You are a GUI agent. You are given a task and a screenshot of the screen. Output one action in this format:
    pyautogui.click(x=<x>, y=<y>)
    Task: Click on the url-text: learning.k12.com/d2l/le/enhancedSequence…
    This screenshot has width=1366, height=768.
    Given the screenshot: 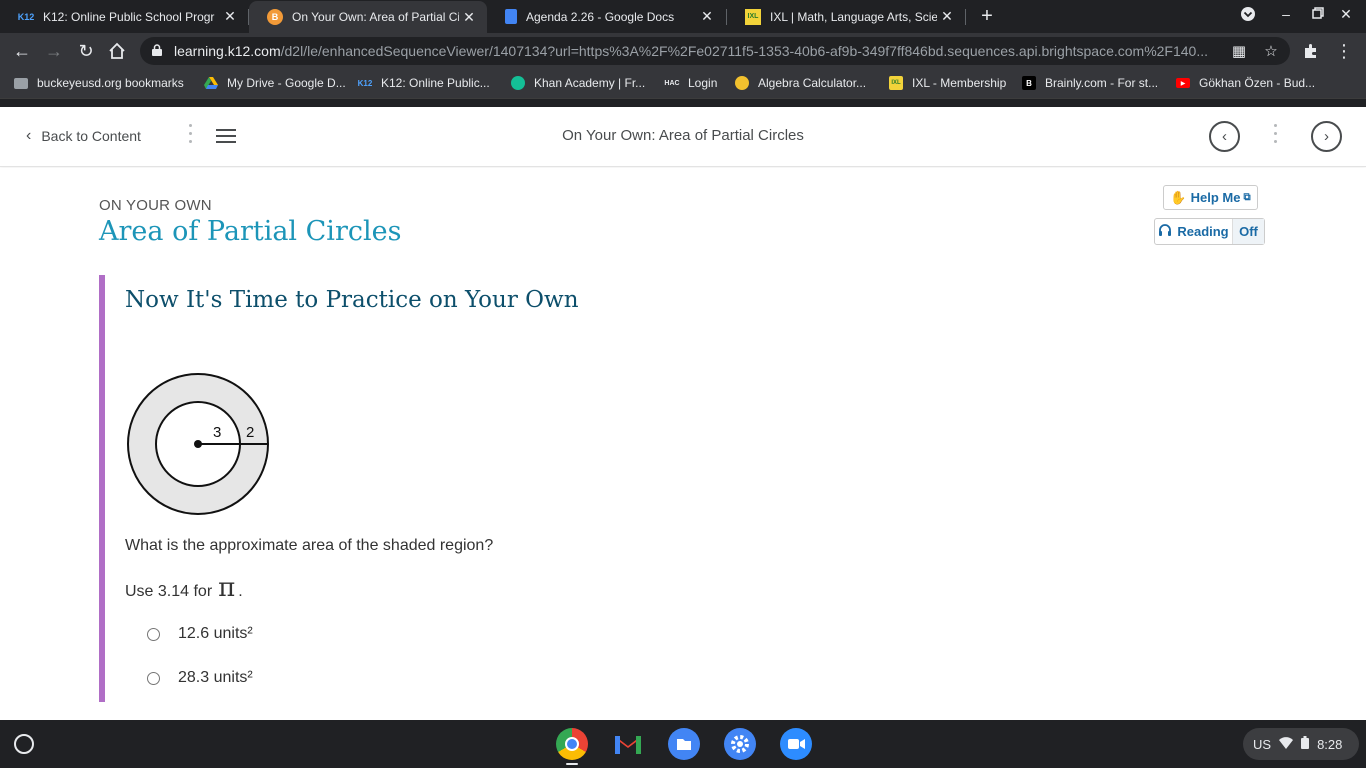 What is the action you would take?
    pyautogui.click(x=691, y=51)
    